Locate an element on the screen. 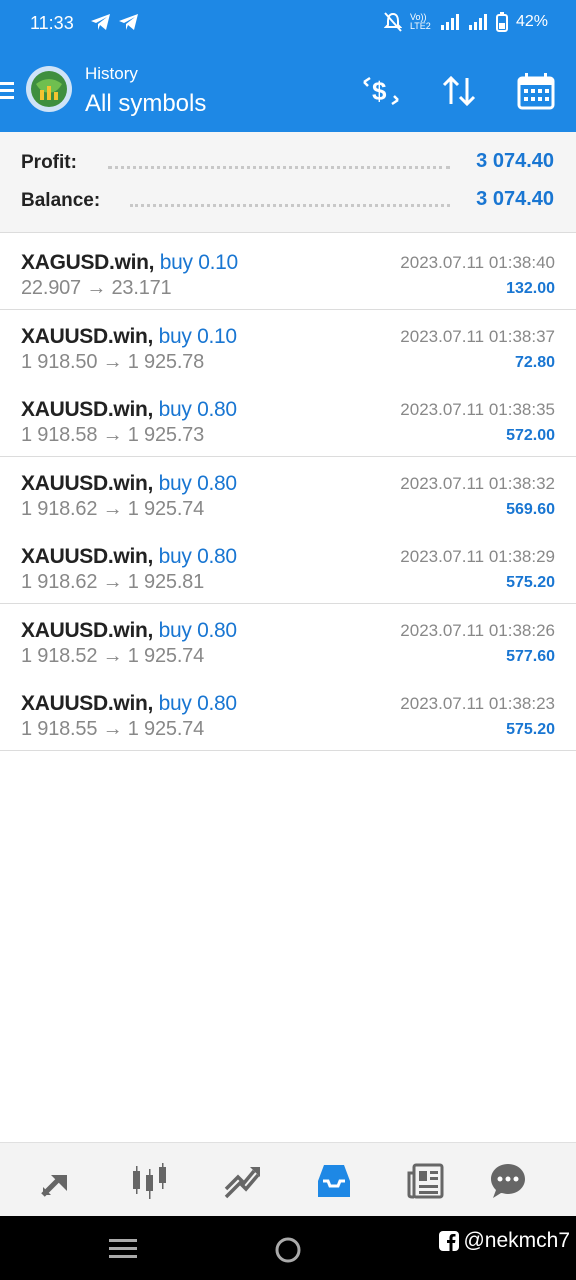  trade-symbol: XAGUSD.win, buy 0.10 is located at coordinates (129, 263).